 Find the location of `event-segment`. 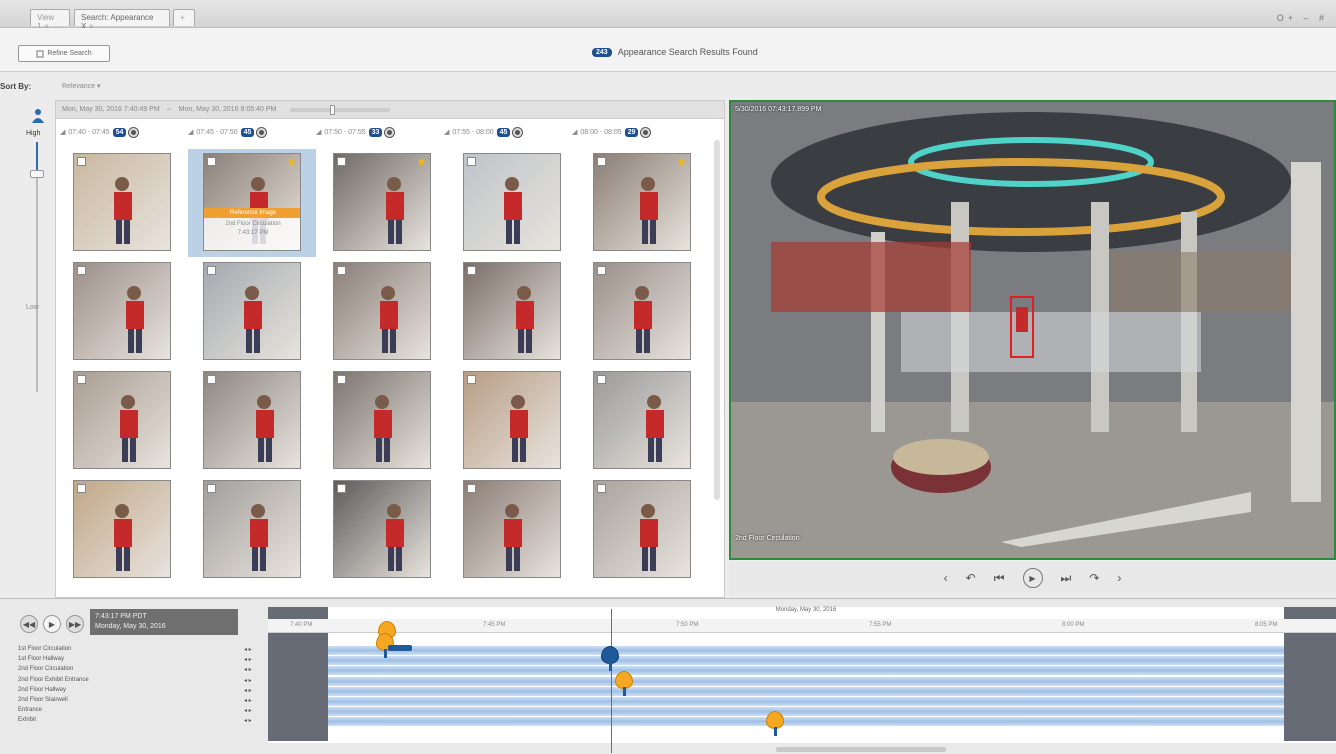

event-segment is located at coordinates (400, 648).